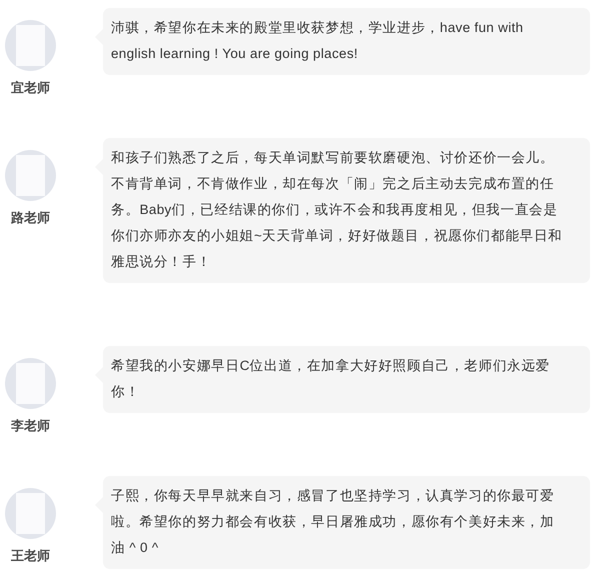 This screenshot has height=570, width=603. Describe the element at coordinates (30, 218) in the screenshot. I see `teacher-name: 路老师` at that location.